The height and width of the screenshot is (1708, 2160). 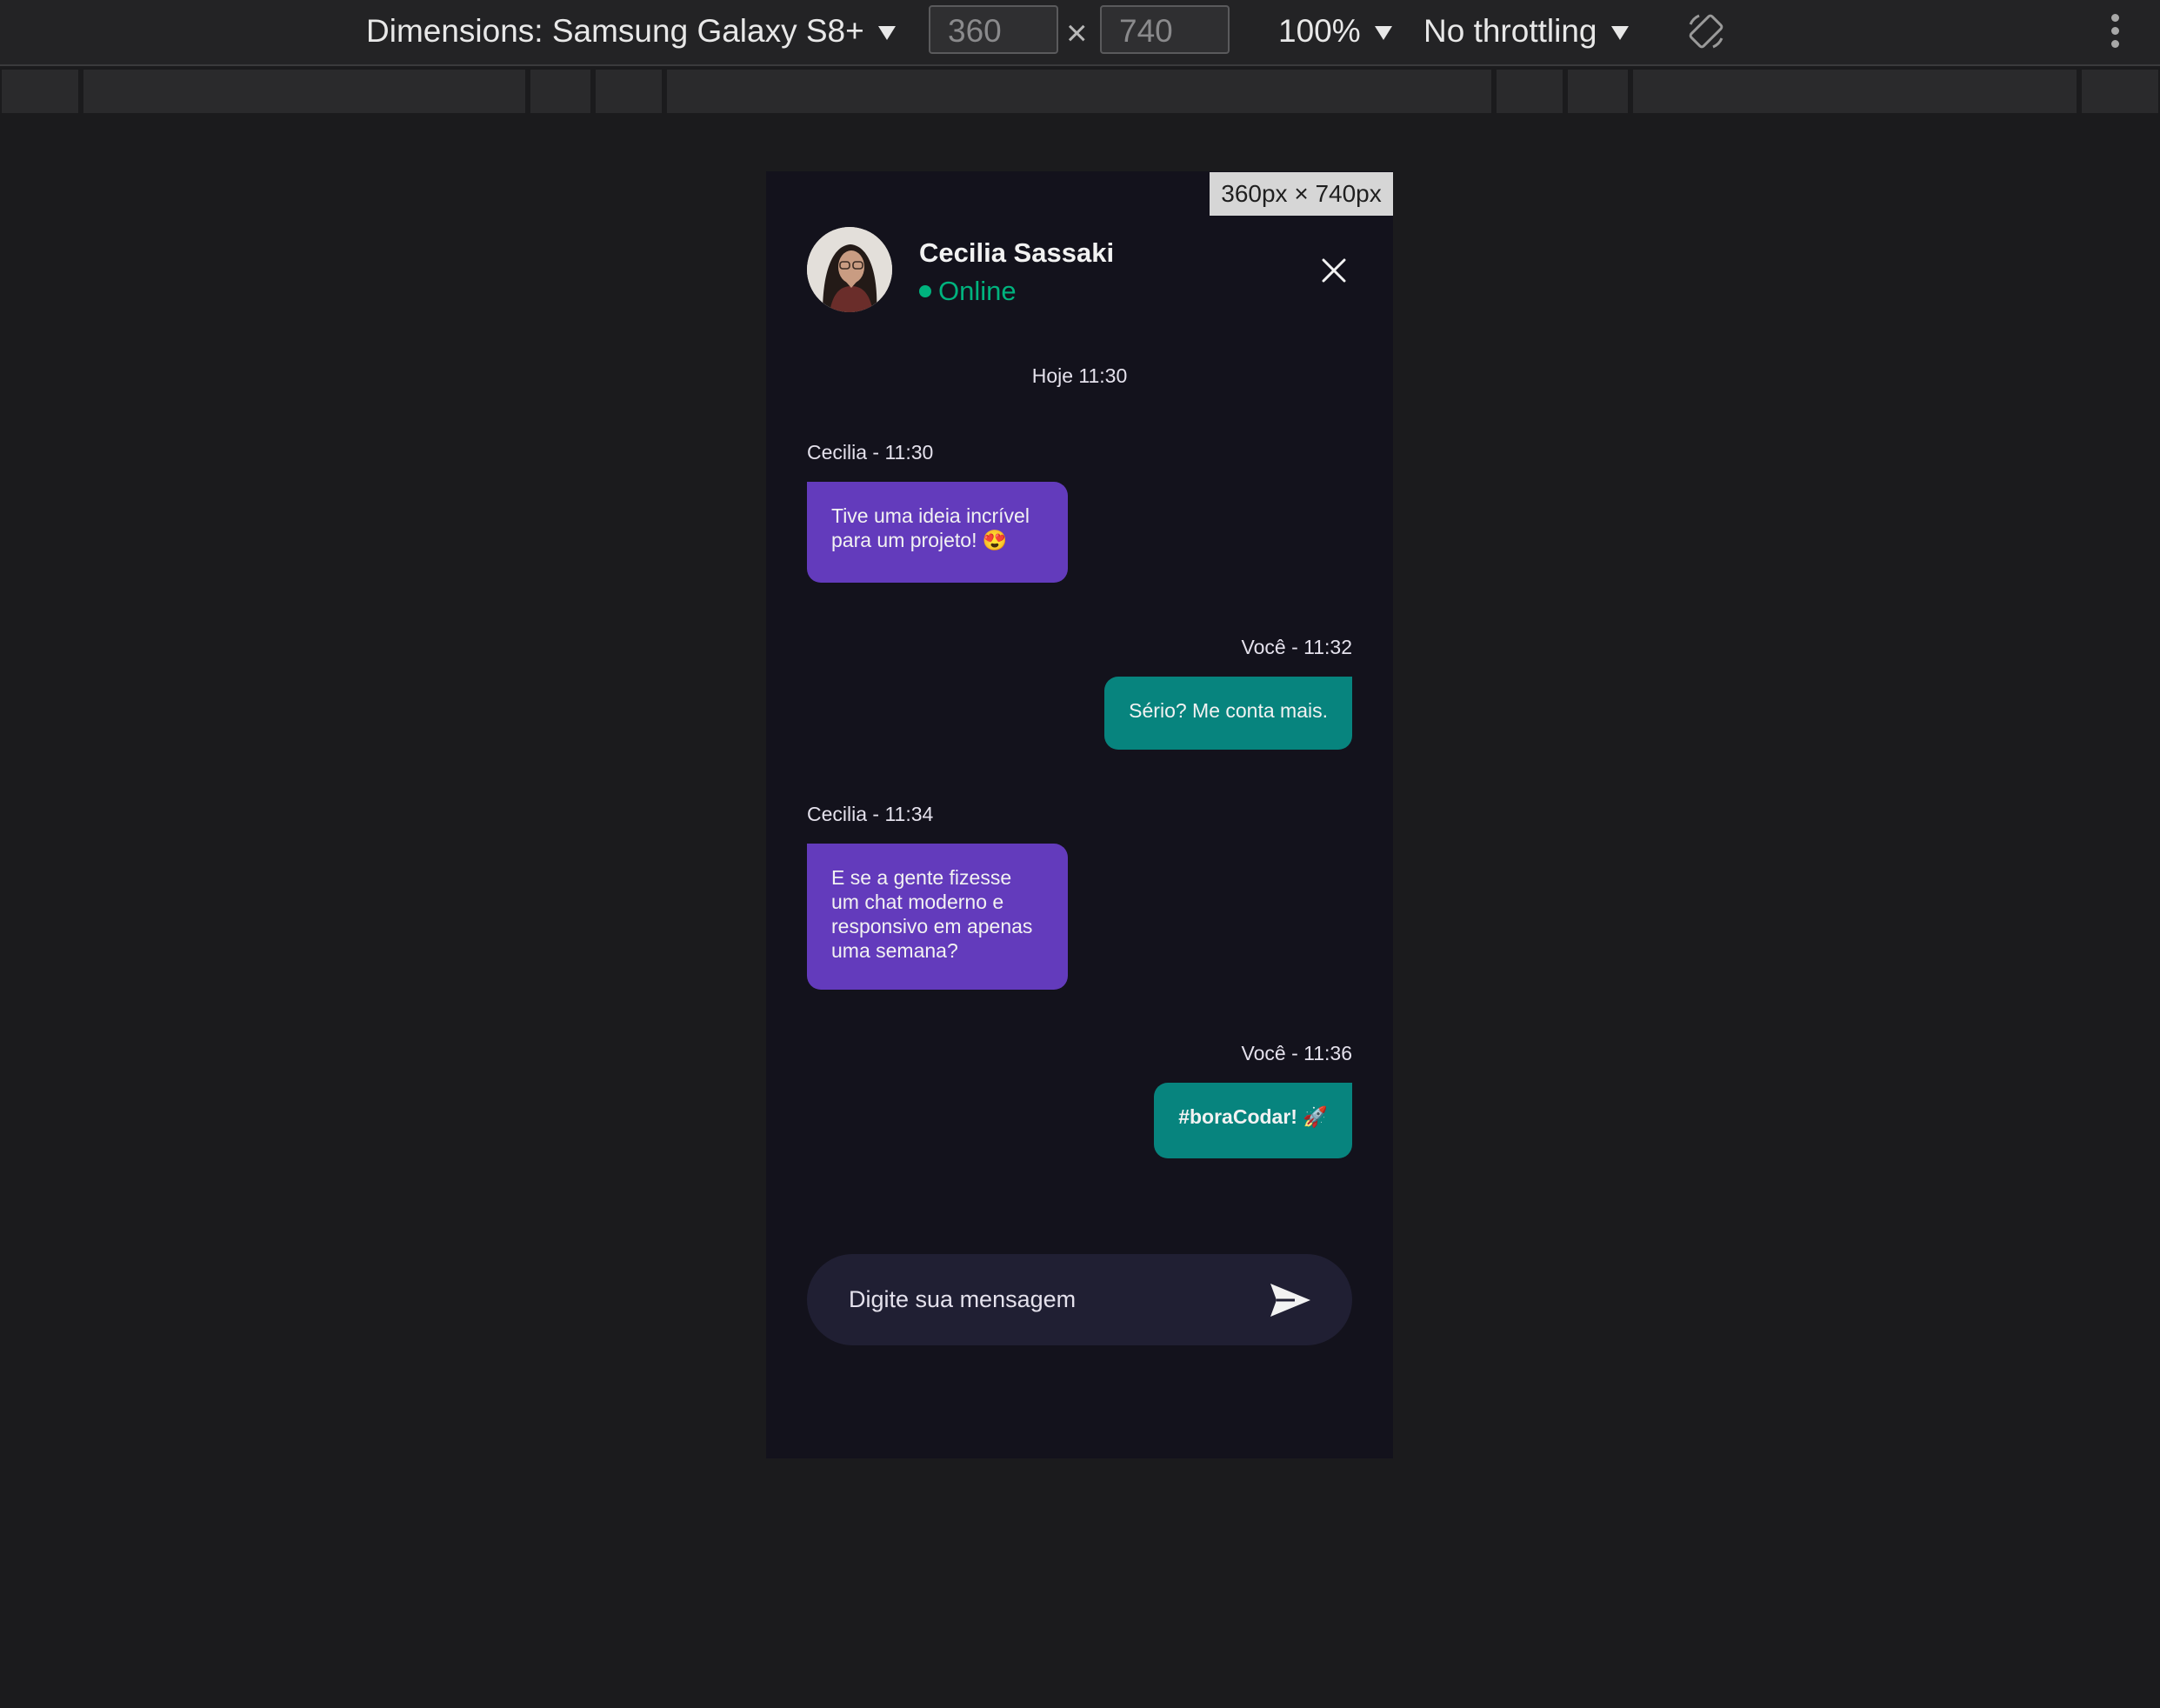 I want to click on message-input, so click(x=1044, y=1299).